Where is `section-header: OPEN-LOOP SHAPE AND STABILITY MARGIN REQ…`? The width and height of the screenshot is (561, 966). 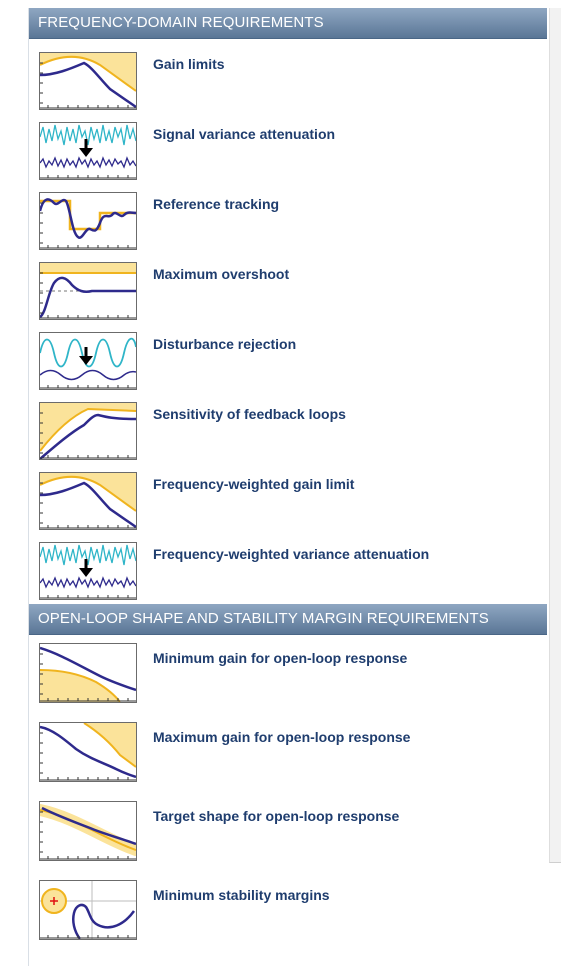 section-header: OPEN-LOOP SHAPE AND STABILITY MARGIN REQ… is located at coordinates (288, 619).